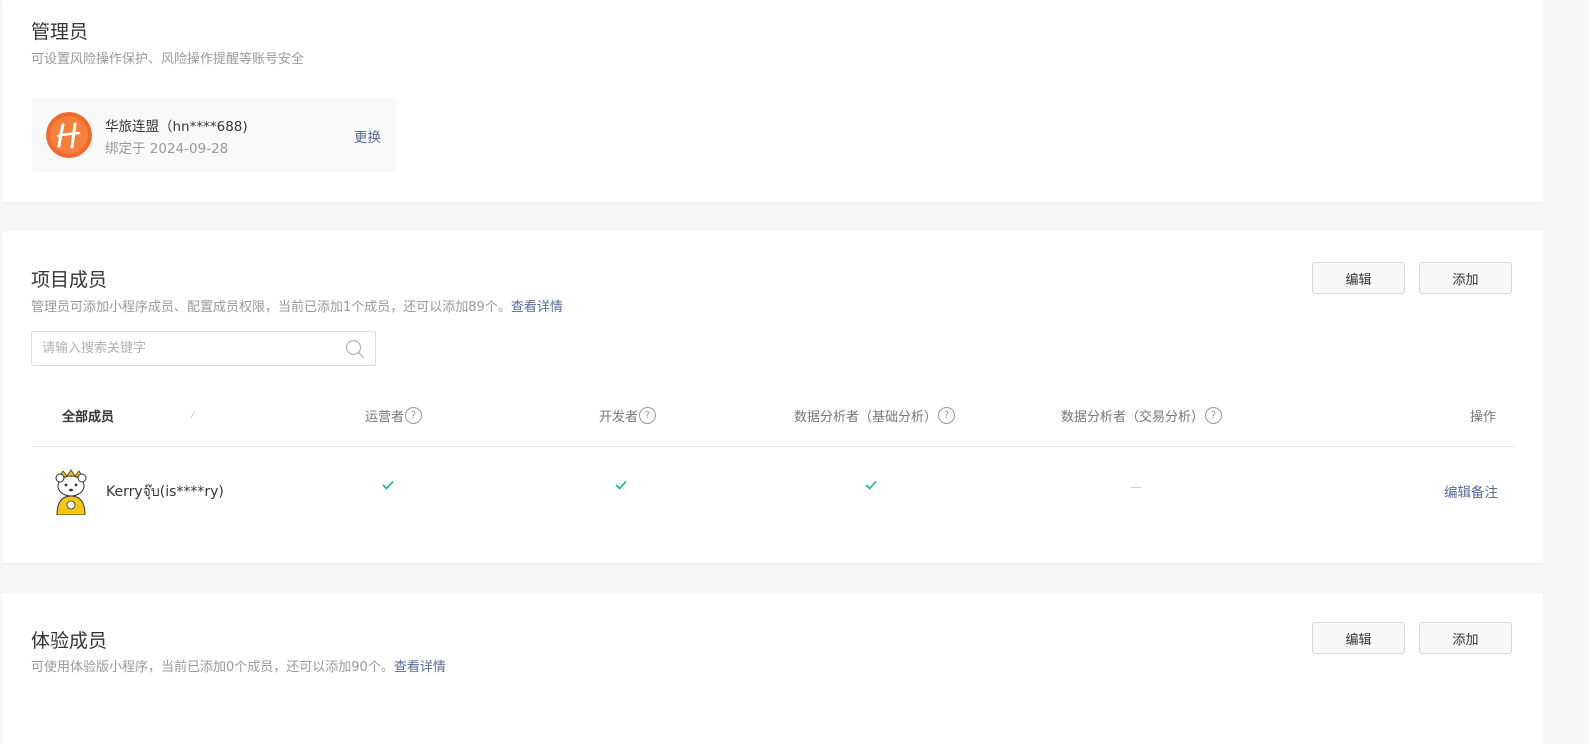  Describe the element at coordinates (69, 280) in the screenshot. I see `project-members-title: 项目成员` at that location.